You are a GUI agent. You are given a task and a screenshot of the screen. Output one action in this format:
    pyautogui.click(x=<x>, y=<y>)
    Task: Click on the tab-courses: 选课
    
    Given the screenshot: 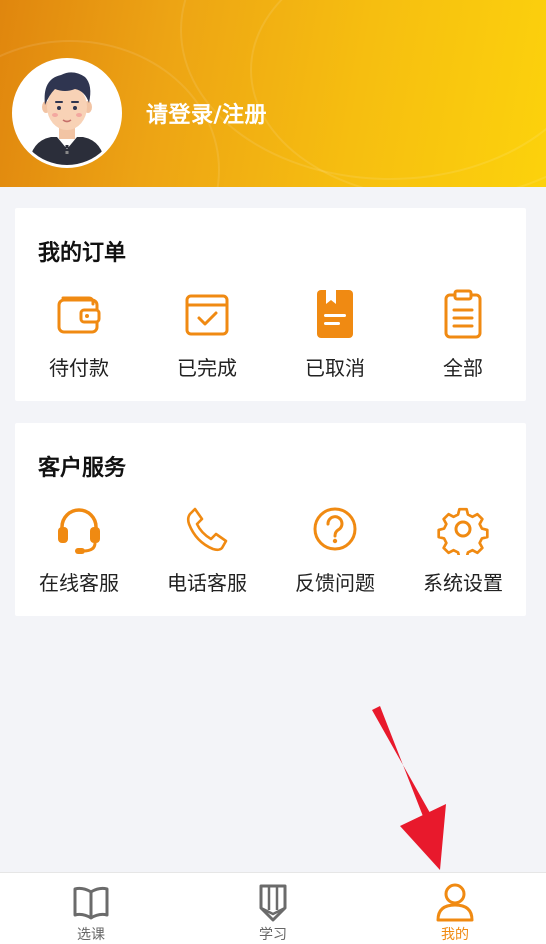 What is the action you would take?
    pyautogui.click(x=91, y=908)
    